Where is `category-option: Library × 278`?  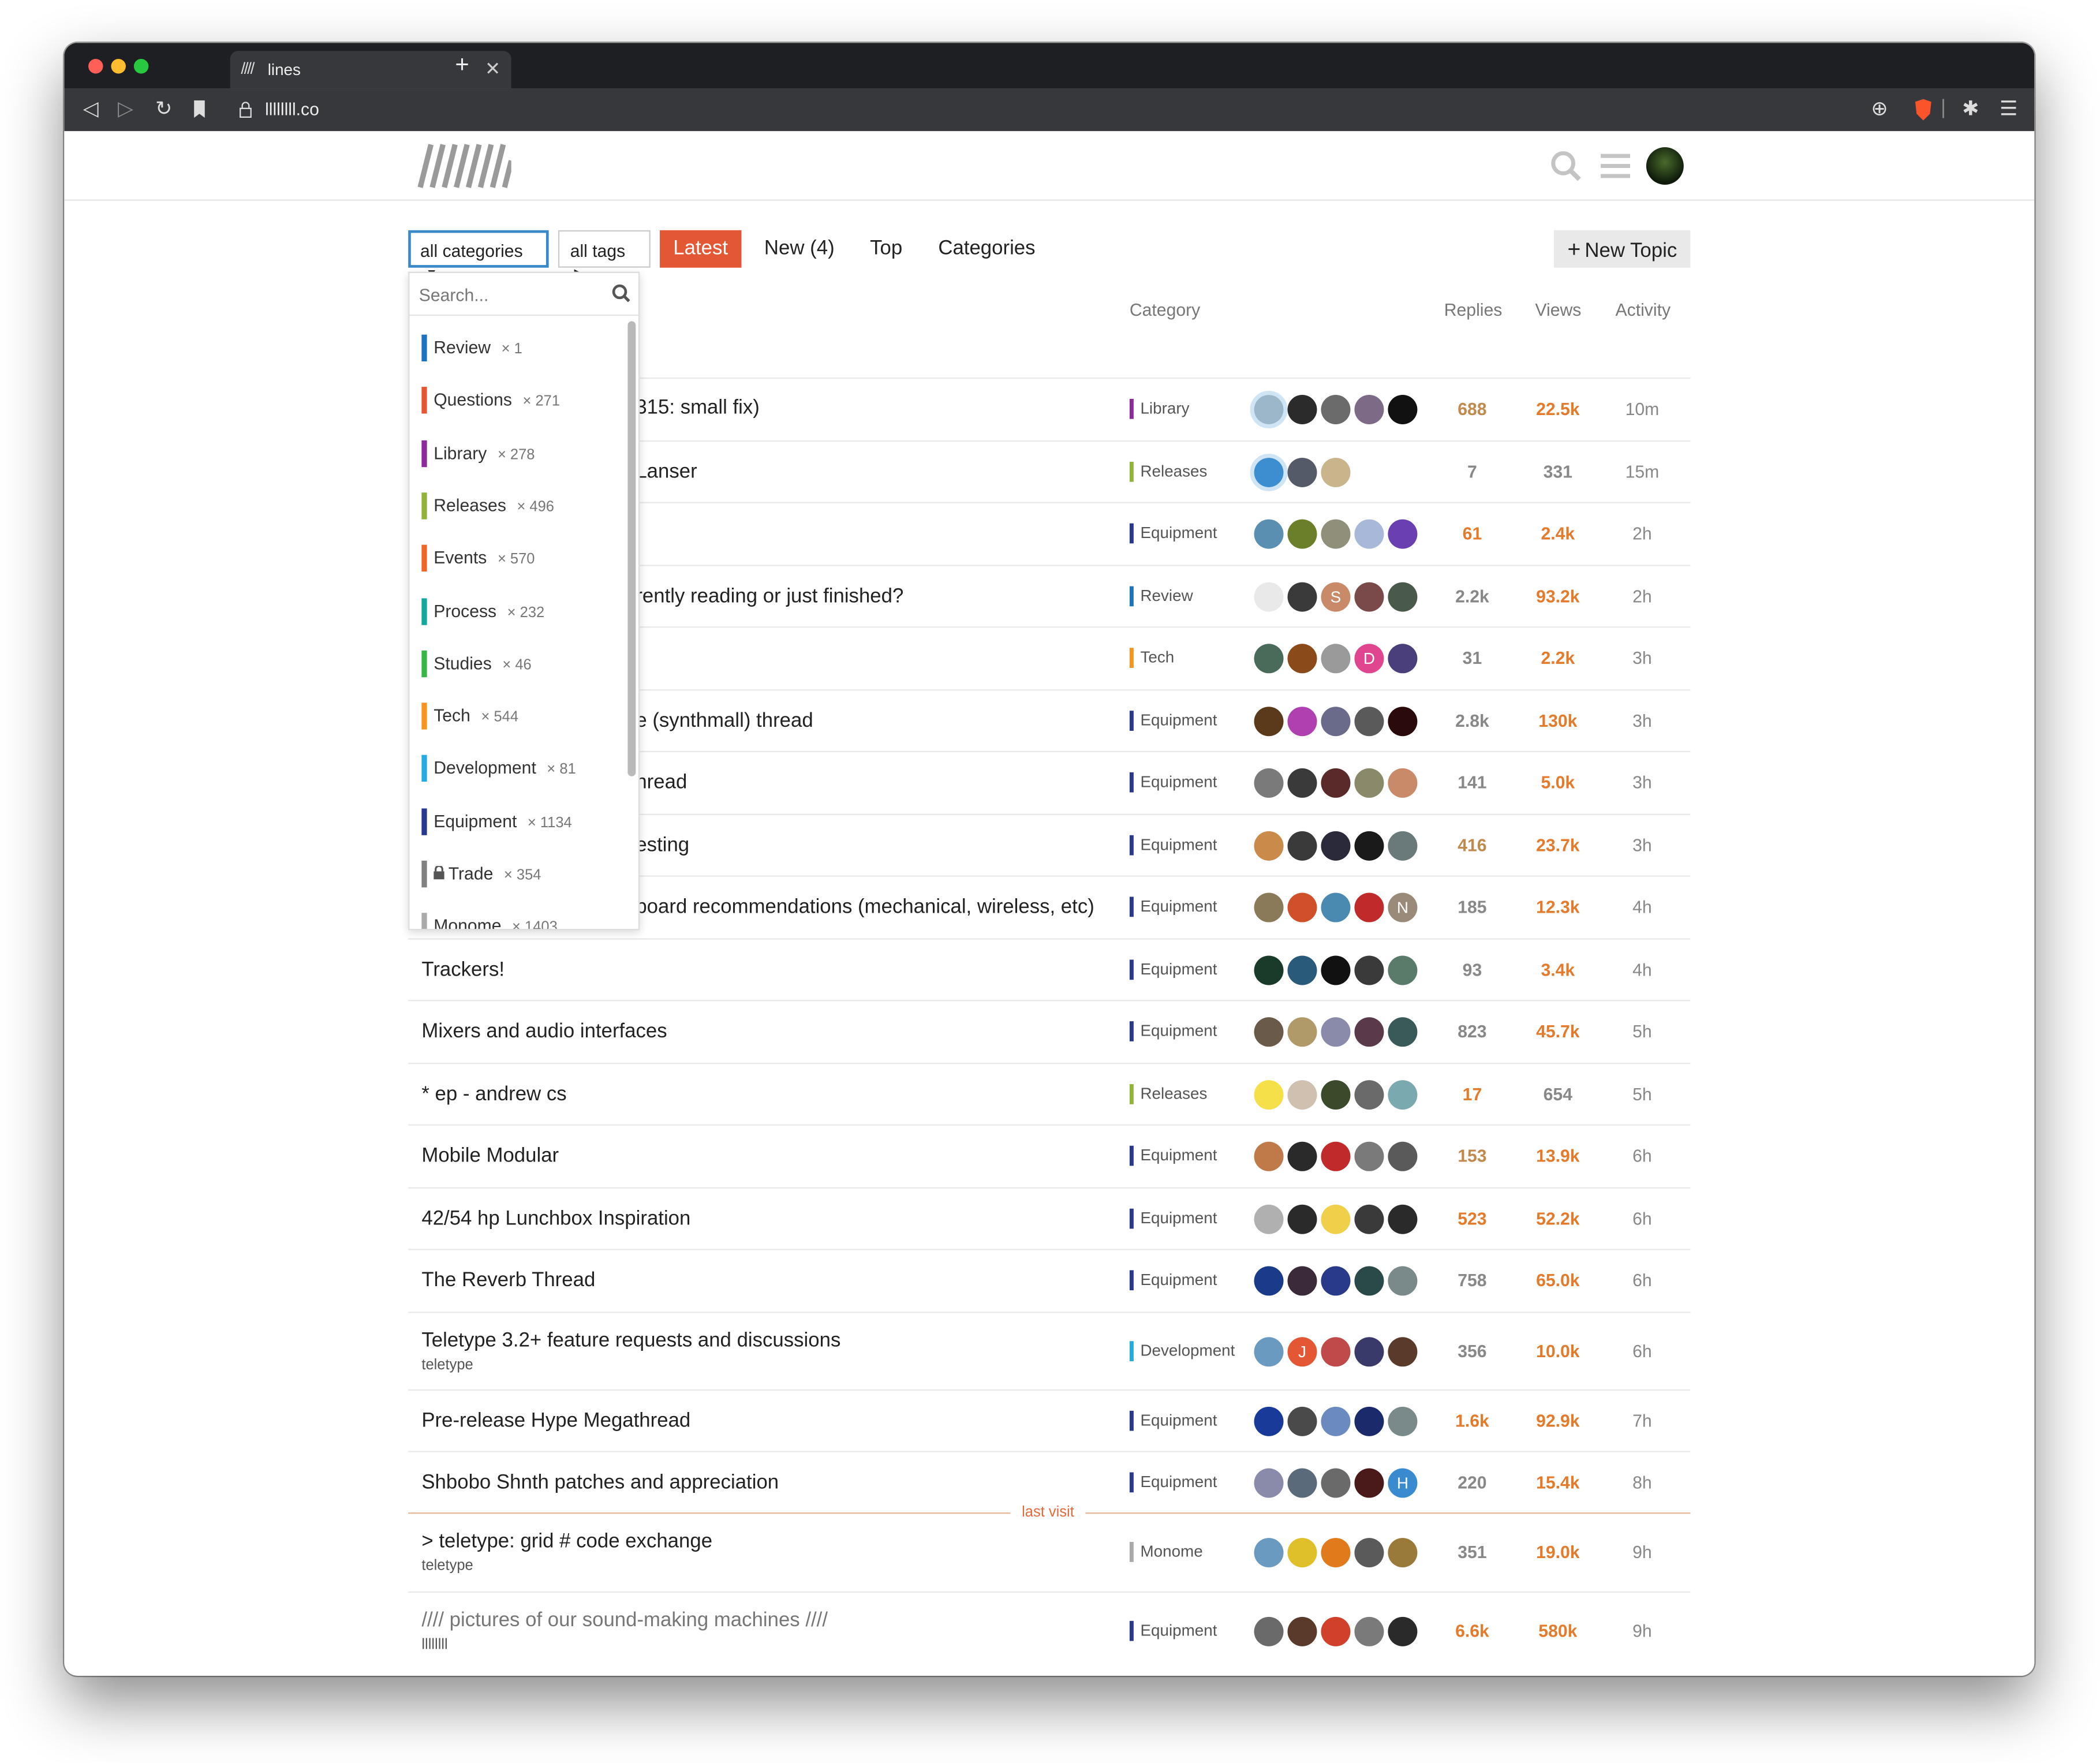 category-option: Library × 278 is located at coordinates (478, 453).